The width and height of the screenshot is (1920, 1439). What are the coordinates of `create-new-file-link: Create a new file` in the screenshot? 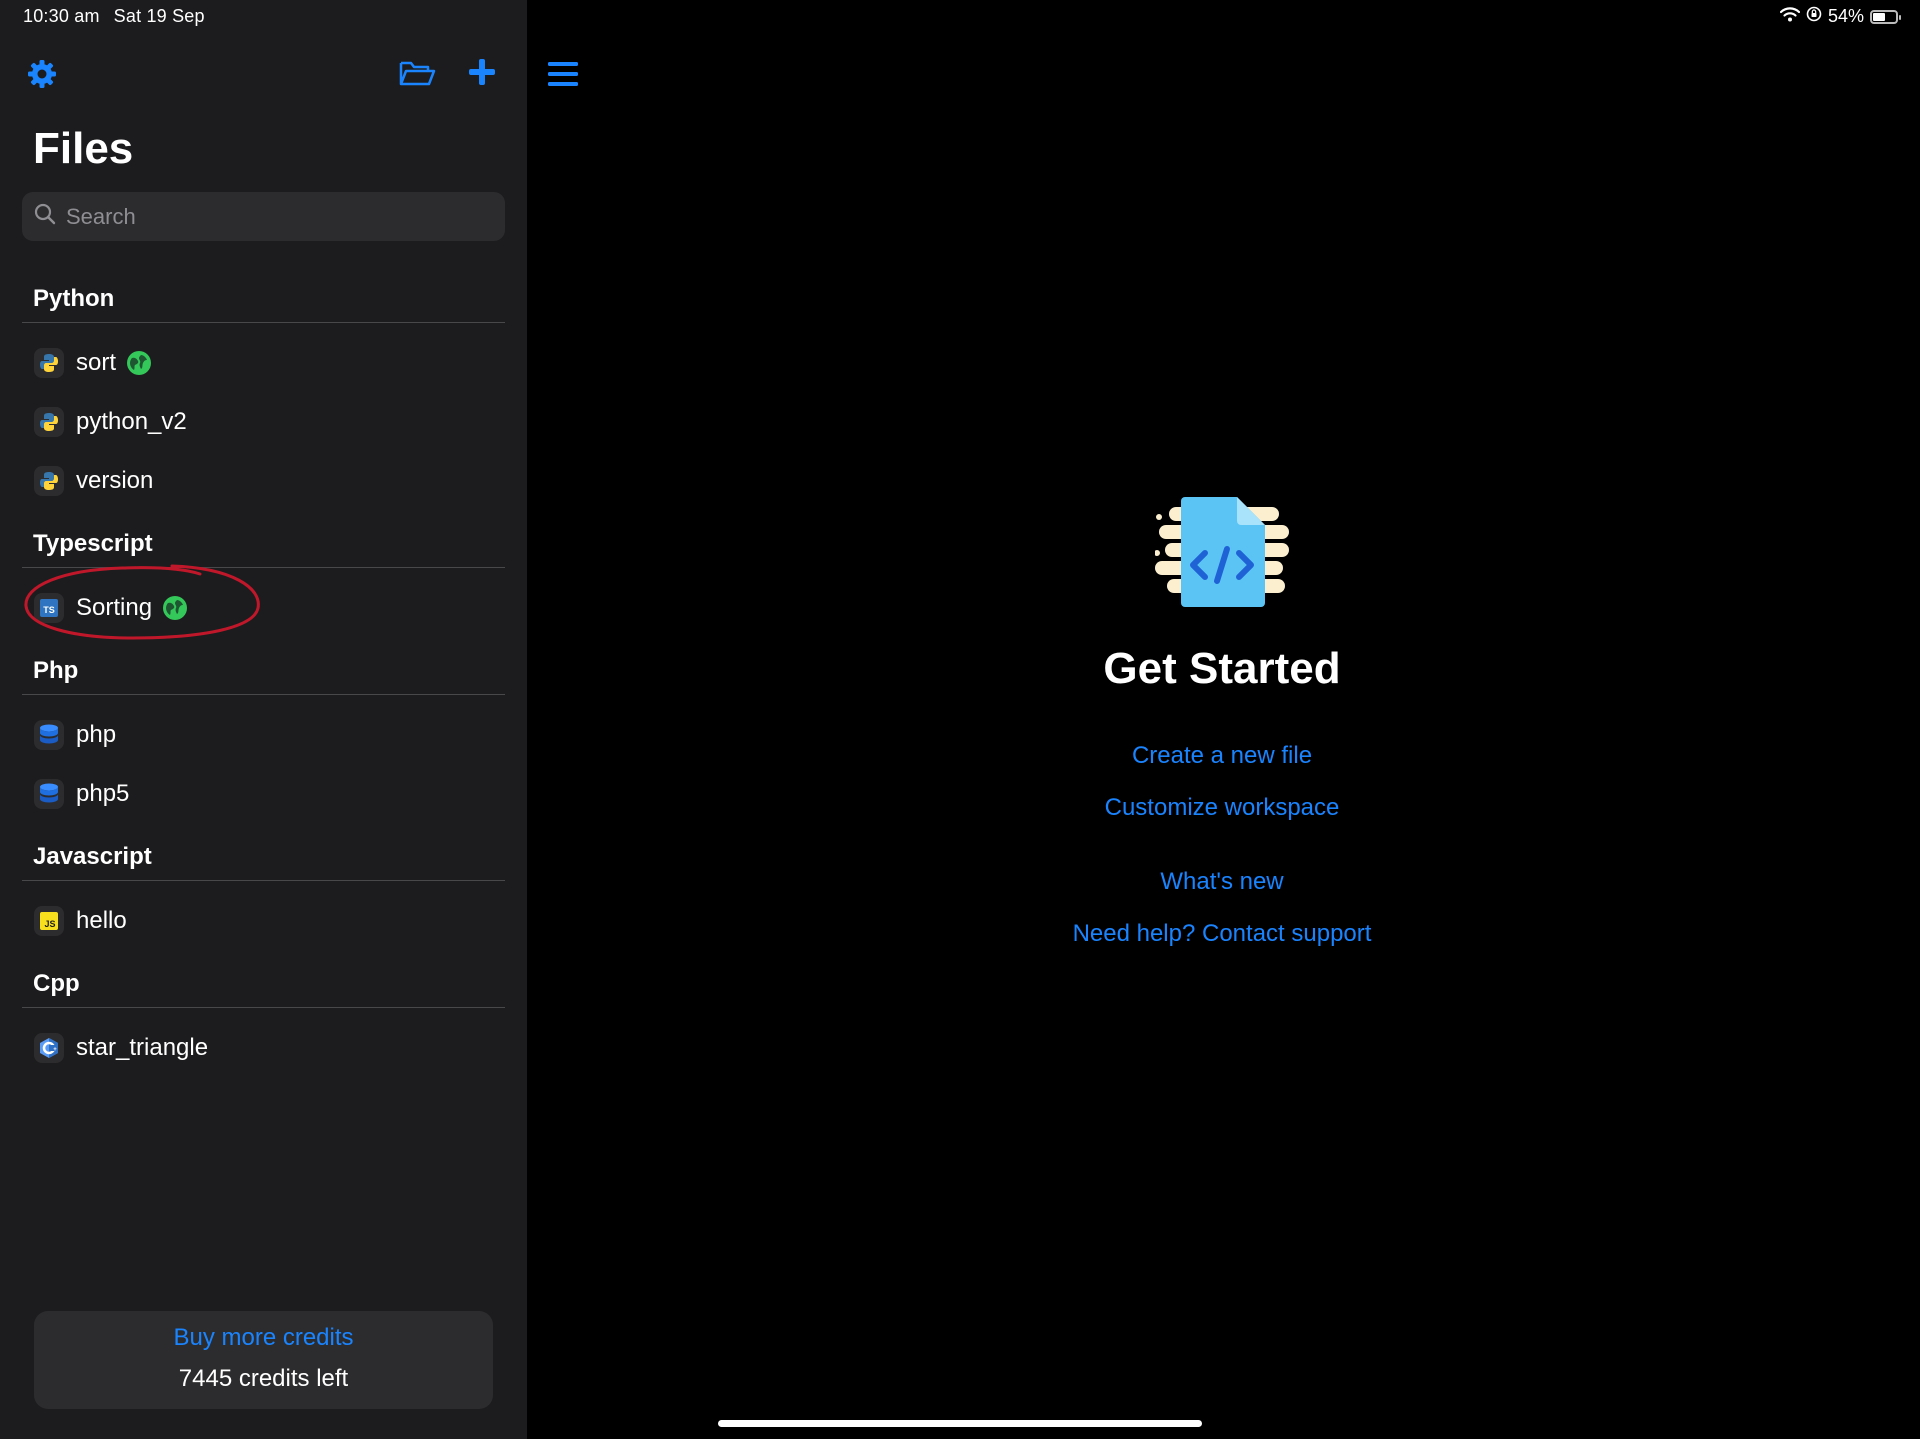 It's located at (1222, 756).